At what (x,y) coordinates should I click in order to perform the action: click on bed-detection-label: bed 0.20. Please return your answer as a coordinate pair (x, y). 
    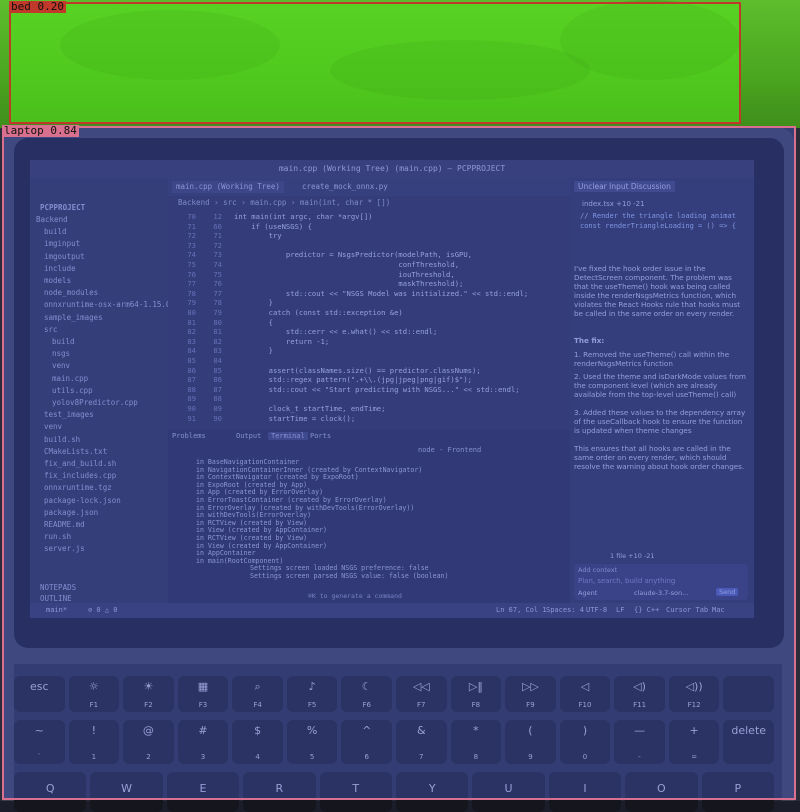
    Looking at the image, I should click on (37, 6).